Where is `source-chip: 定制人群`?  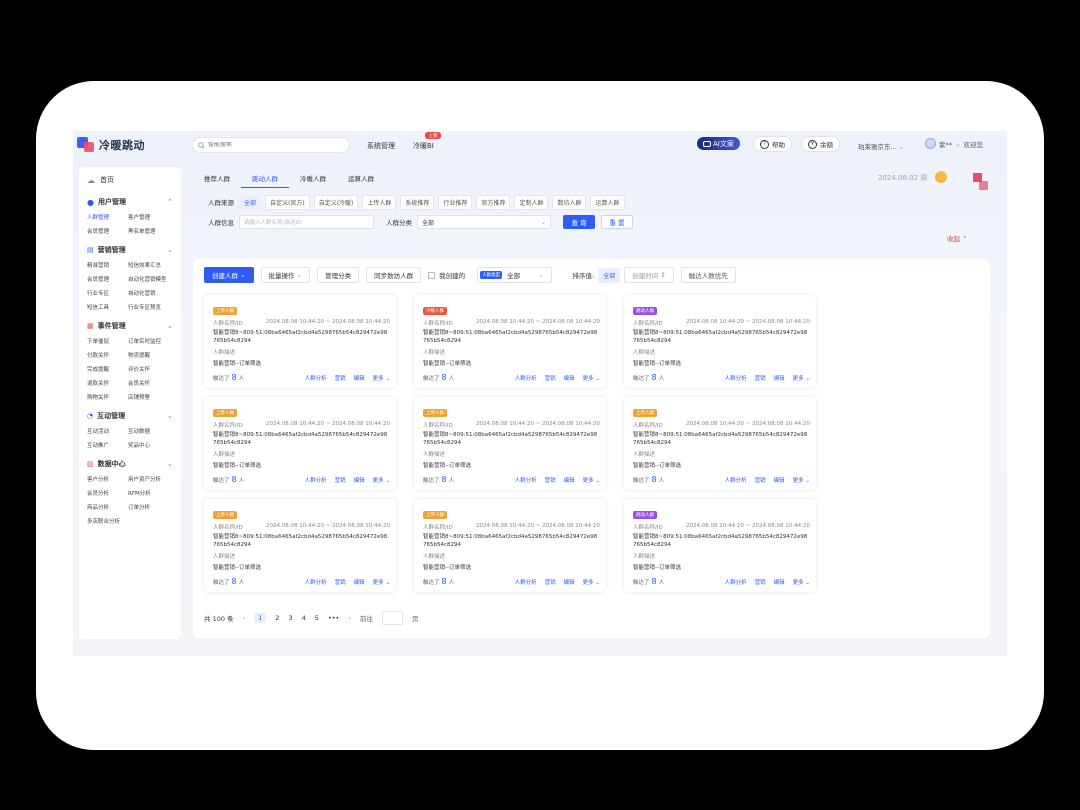
source-chip: 定制人群 is located at coordinates (531, 202).